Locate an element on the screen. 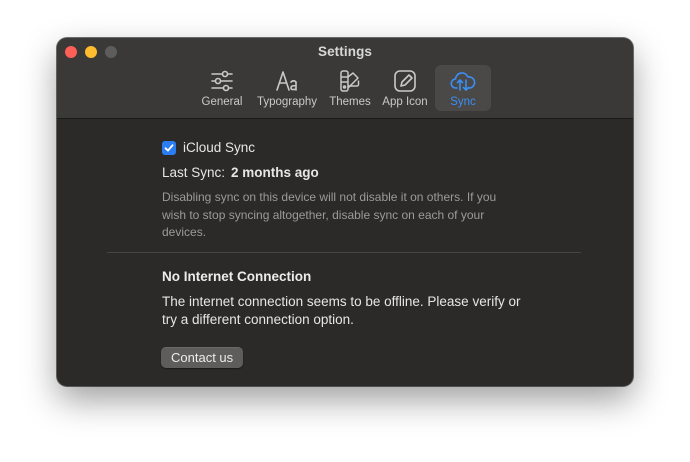  typography-icon is located at coordinates (287, 81).